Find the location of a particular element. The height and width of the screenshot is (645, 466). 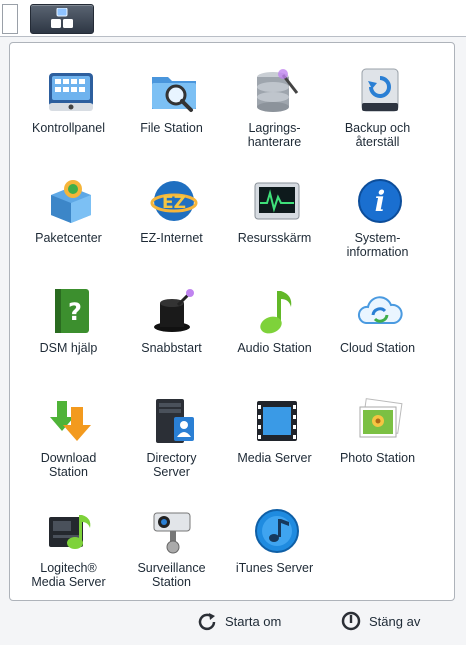

directory-server-icon is located at coordinates (175, 421).